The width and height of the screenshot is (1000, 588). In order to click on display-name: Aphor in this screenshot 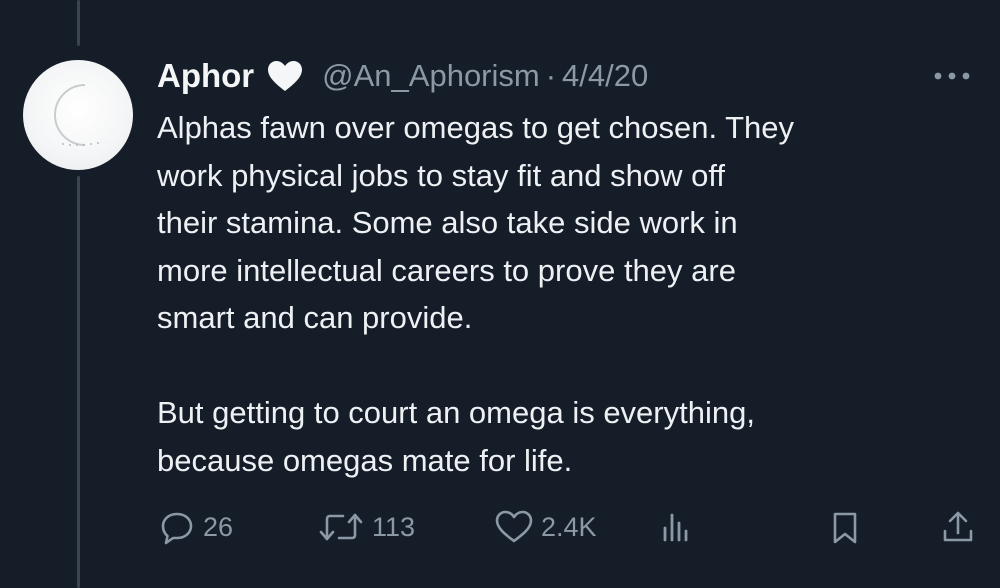, I will do `click(205, 76)`.